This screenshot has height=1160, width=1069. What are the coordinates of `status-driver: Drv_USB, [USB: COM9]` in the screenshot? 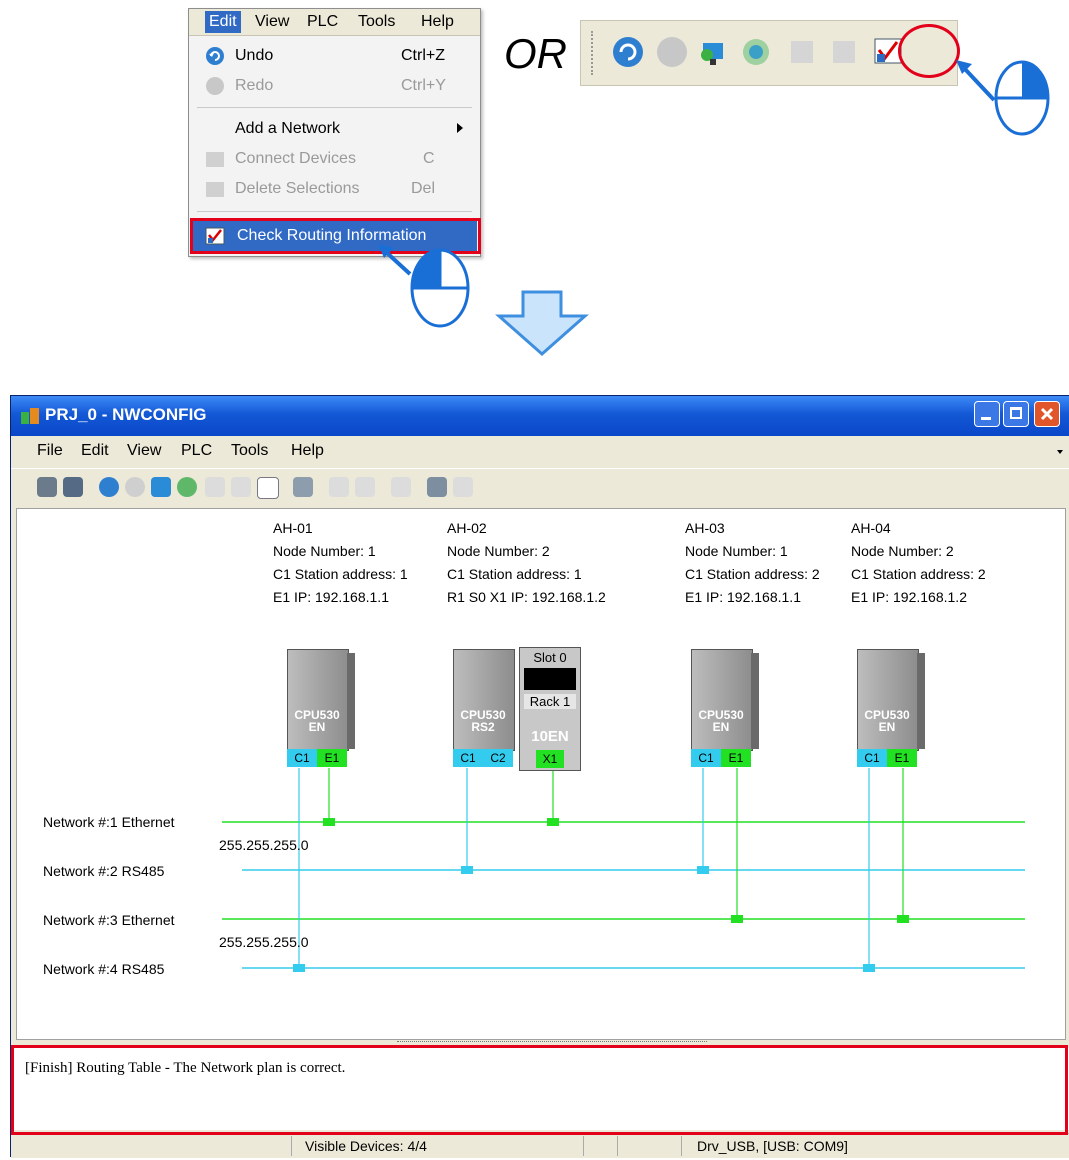 It's located at (772, 1146).